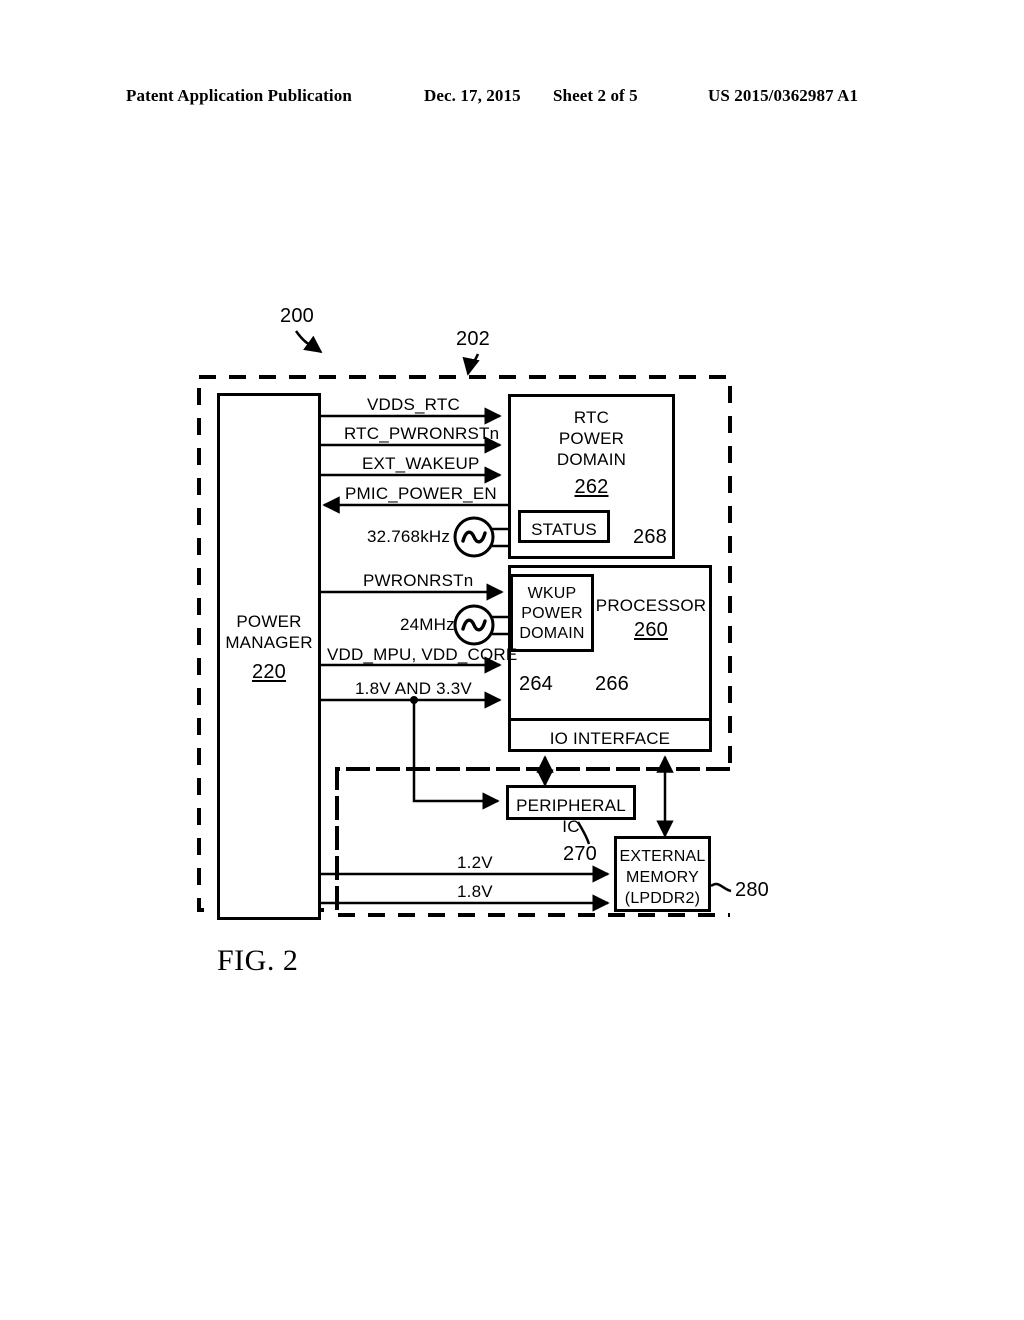 The height and width of the screenshot is (1320, 1024). I want to click on ref-270: 270, so click(580, 854).